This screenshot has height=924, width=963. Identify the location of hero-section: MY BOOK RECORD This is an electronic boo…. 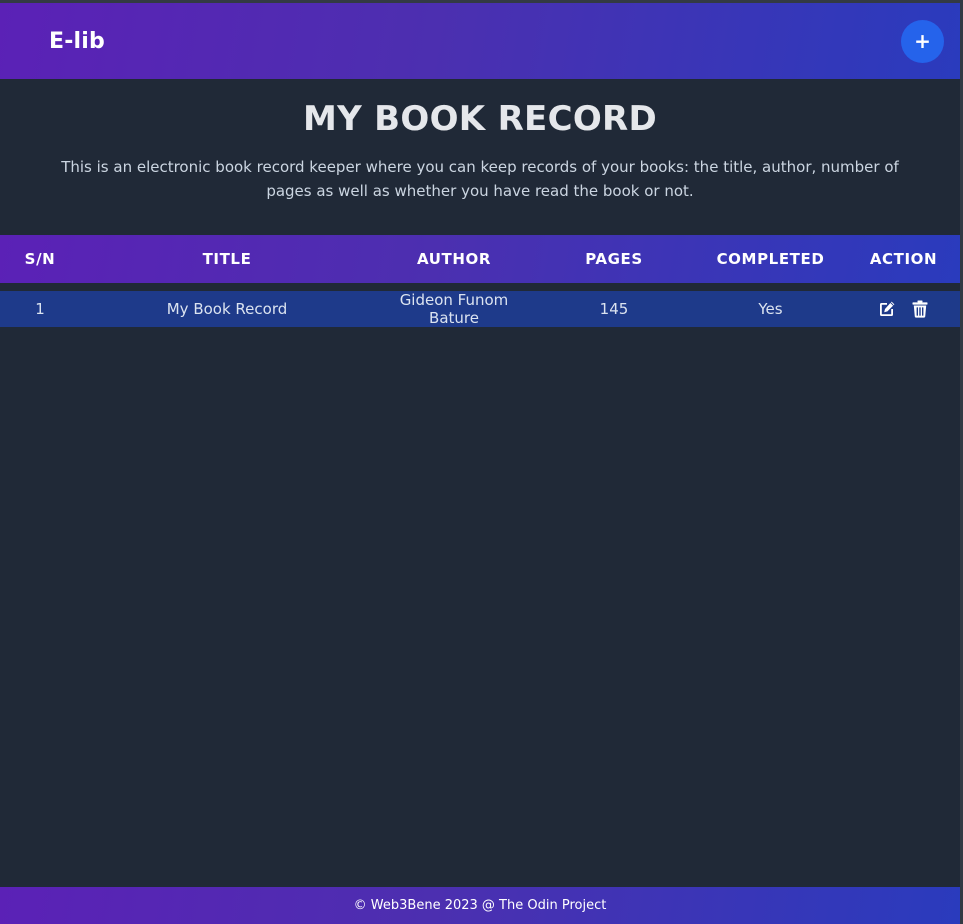
(480, 141).